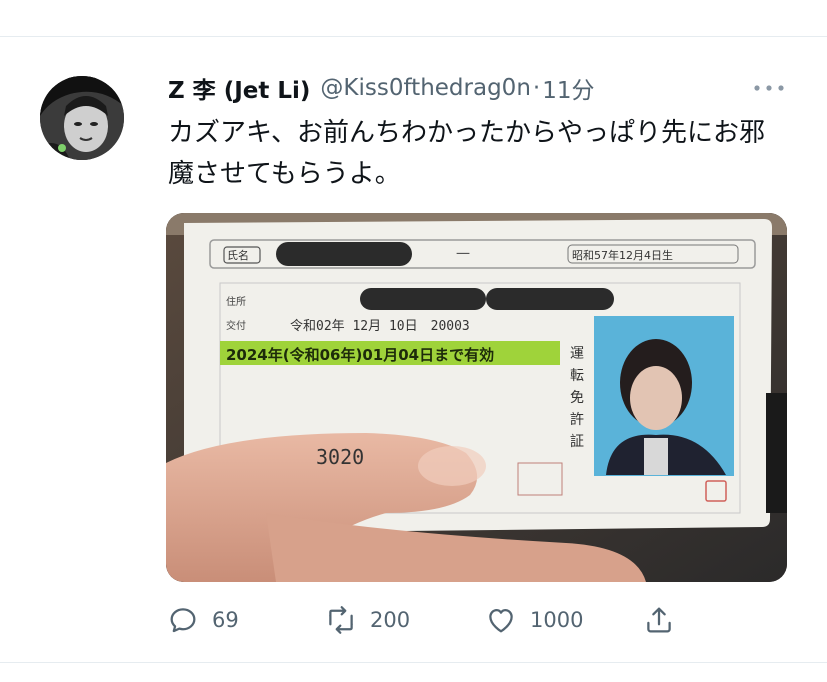 This screenshot has width=827, height=682. I want to click on like-button: 1000, so click(533, 620).